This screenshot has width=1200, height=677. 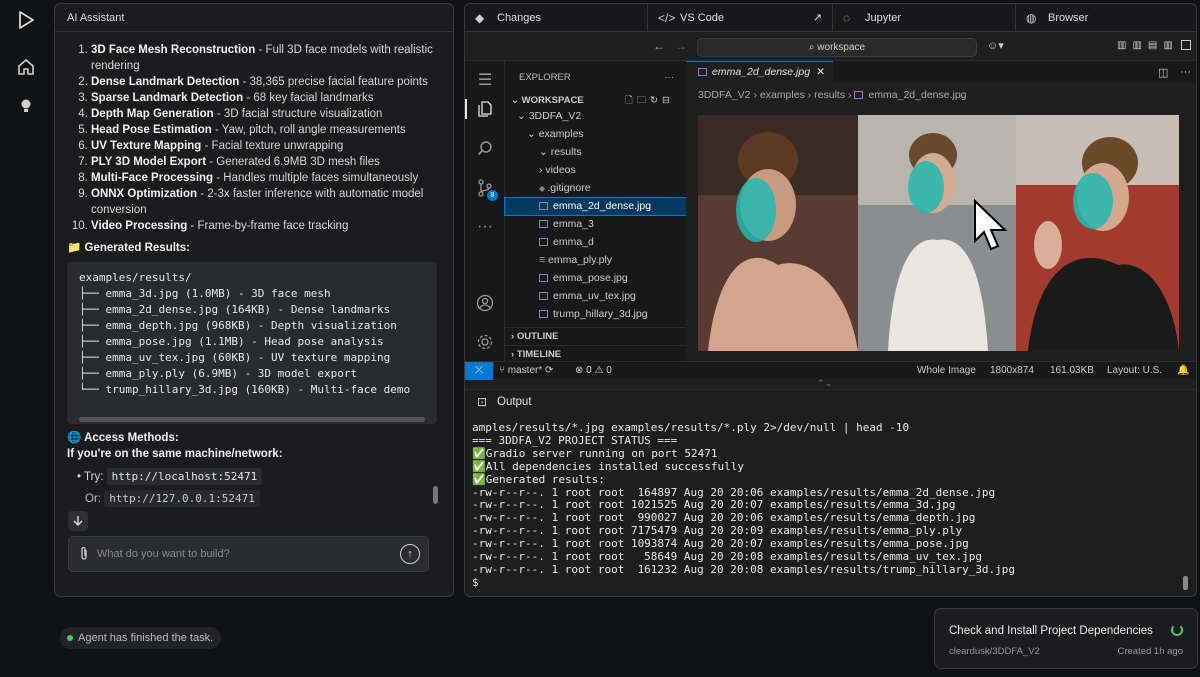 What do you see at coordinates (152, 114) in the screenshot?
I see `feature-name: Depth Map Generation` at bounding box center [152, 114].